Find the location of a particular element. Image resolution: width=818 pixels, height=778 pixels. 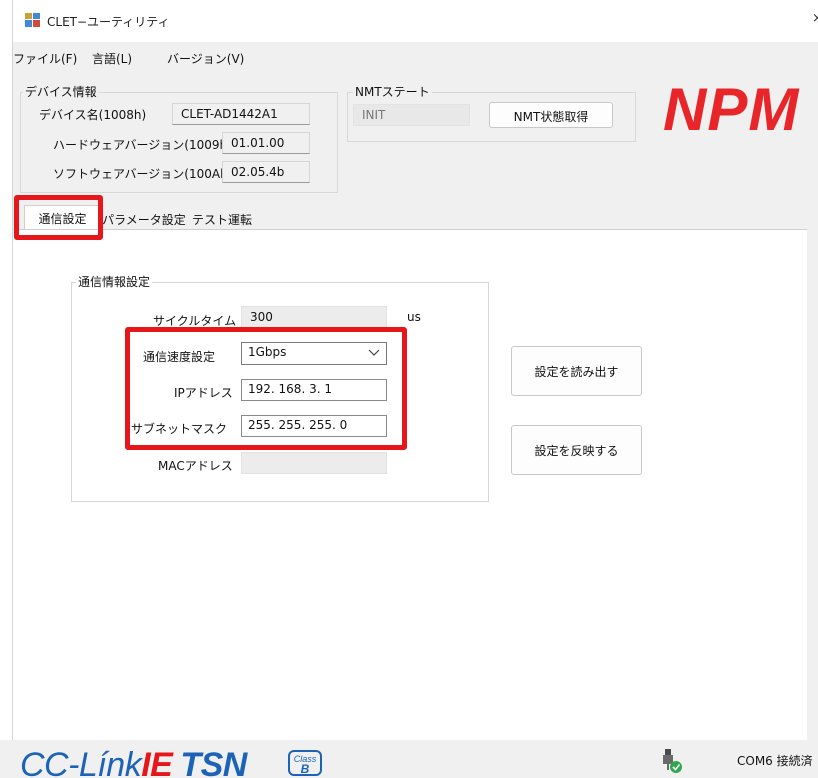

subnet-mask-input: 255. 255. 255. 0 is located at coordinates (314, 426).